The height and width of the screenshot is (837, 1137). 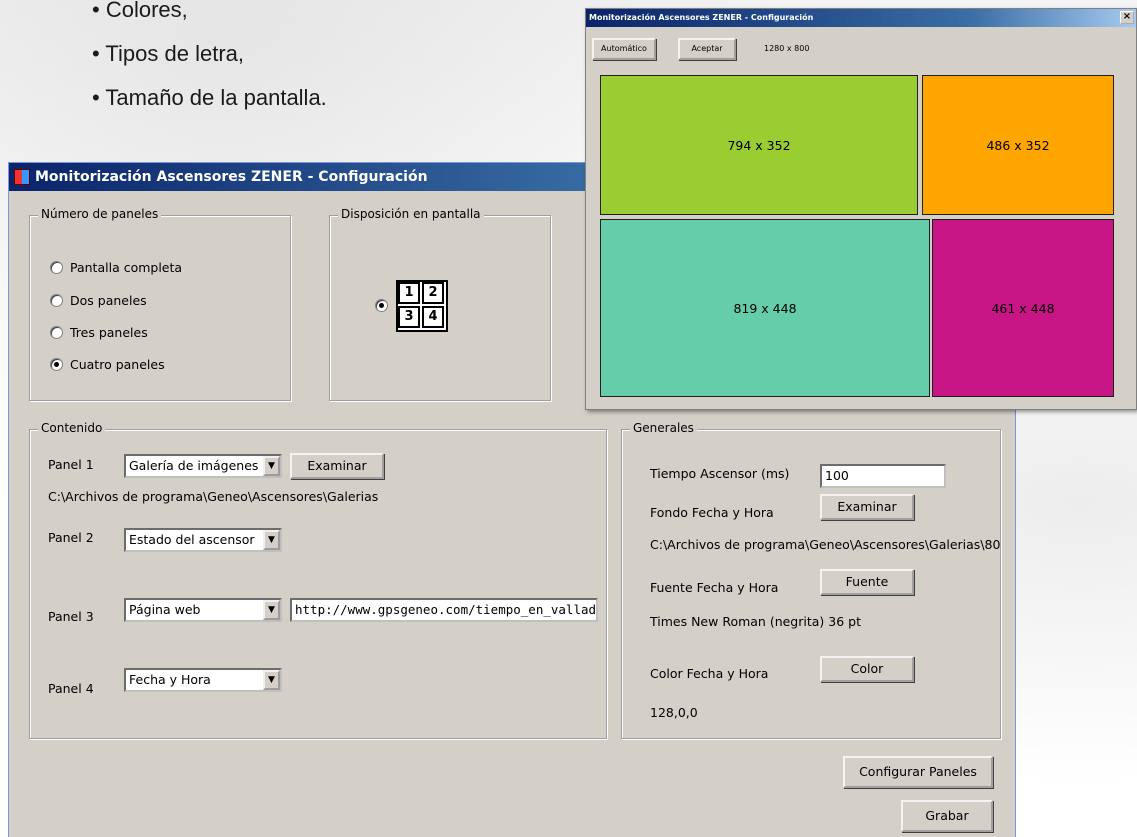 What do you see at coordinates (1023, 308) in the screenshot?
I see `preview-panel-4: 461 x 448` at bounding box center [1023, 308].